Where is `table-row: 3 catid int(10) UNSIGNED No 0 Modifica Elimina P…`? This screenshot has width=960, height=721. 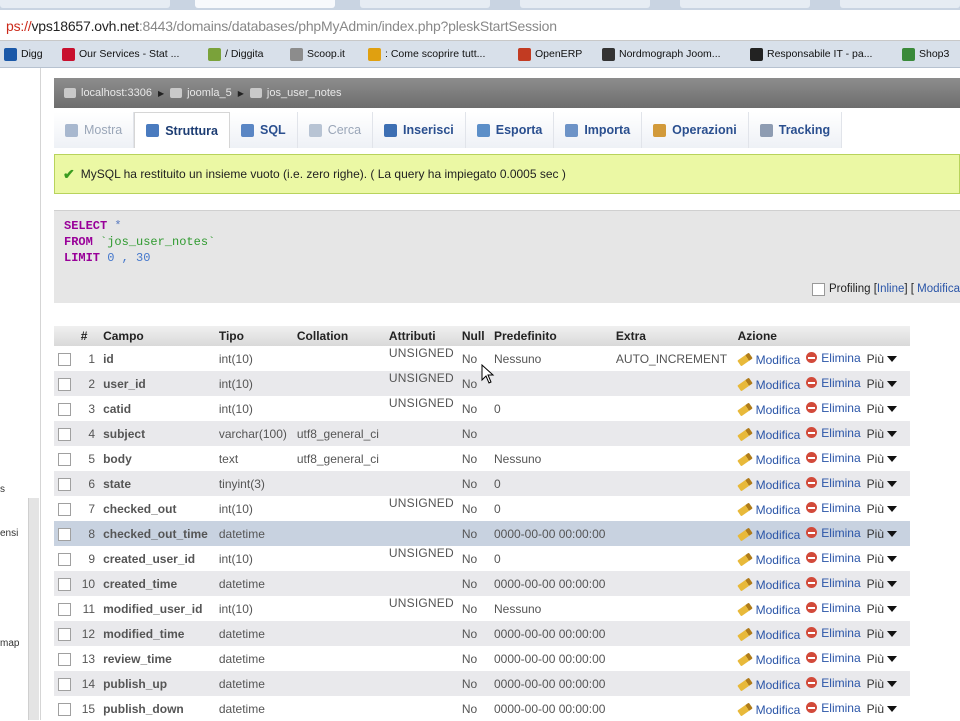
table-row: 3 catid int(10) UNSIGNED No 0 Modifica Elimina P… is located at coordinates (482, 408).